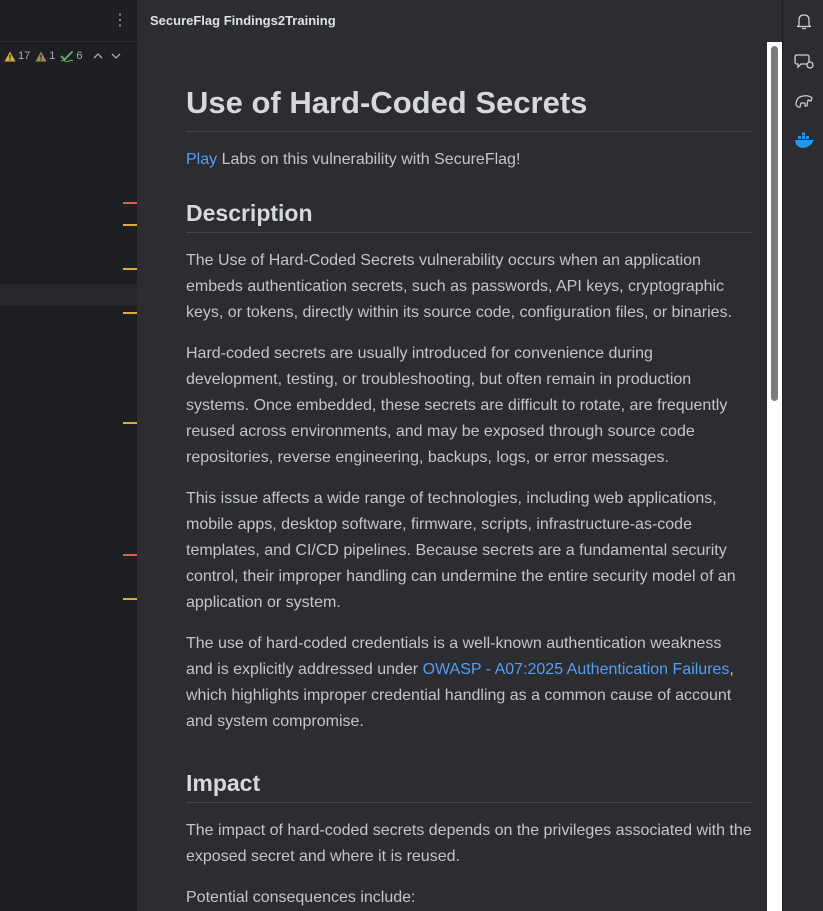 The height and width of the screenshot is (911, 823). I want to click on typos-count: 6, so click(79, 56).